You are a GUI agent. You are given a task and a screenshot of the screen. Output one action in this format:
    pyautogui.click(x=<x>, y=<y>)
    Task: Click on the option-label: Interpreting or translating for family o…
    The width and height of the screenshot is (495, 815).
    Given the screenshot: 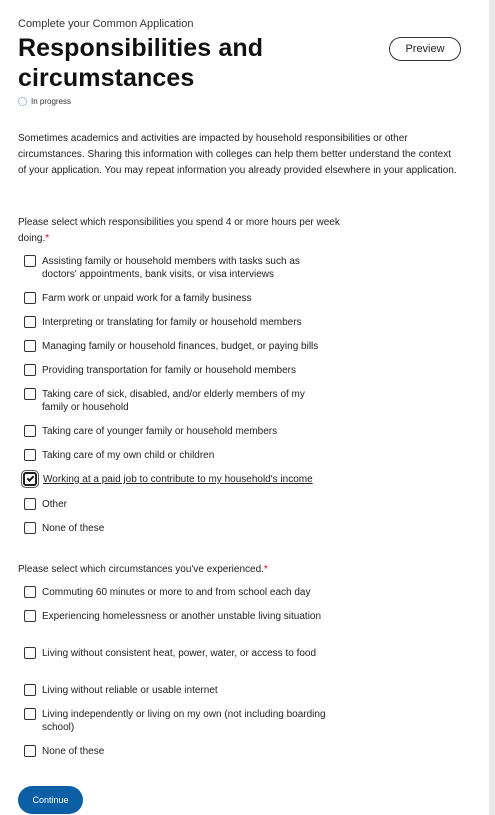 What is the action you would take?
    pyautogui.click(x=172, y=322)
    